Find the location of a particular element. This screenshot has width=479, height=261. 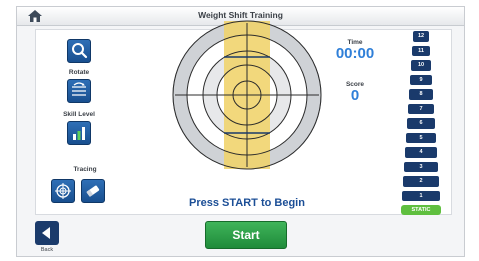

bar-chart-icon is located at coordinates (79, 133).